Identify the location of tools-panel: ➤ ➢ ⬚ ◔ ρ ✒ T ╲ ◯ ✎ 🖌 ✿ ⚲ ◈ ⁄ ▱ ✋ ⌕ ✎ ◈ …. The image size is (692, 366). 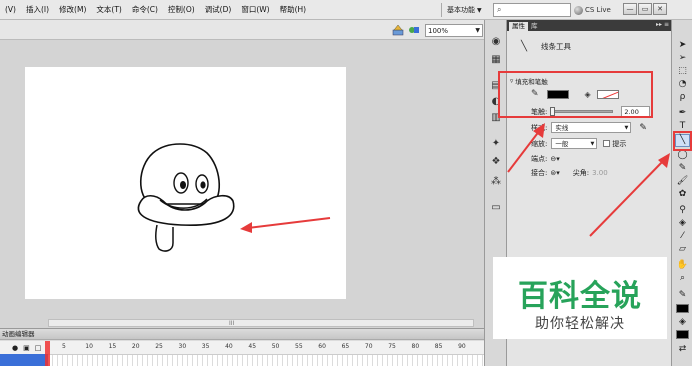
(681, 193).